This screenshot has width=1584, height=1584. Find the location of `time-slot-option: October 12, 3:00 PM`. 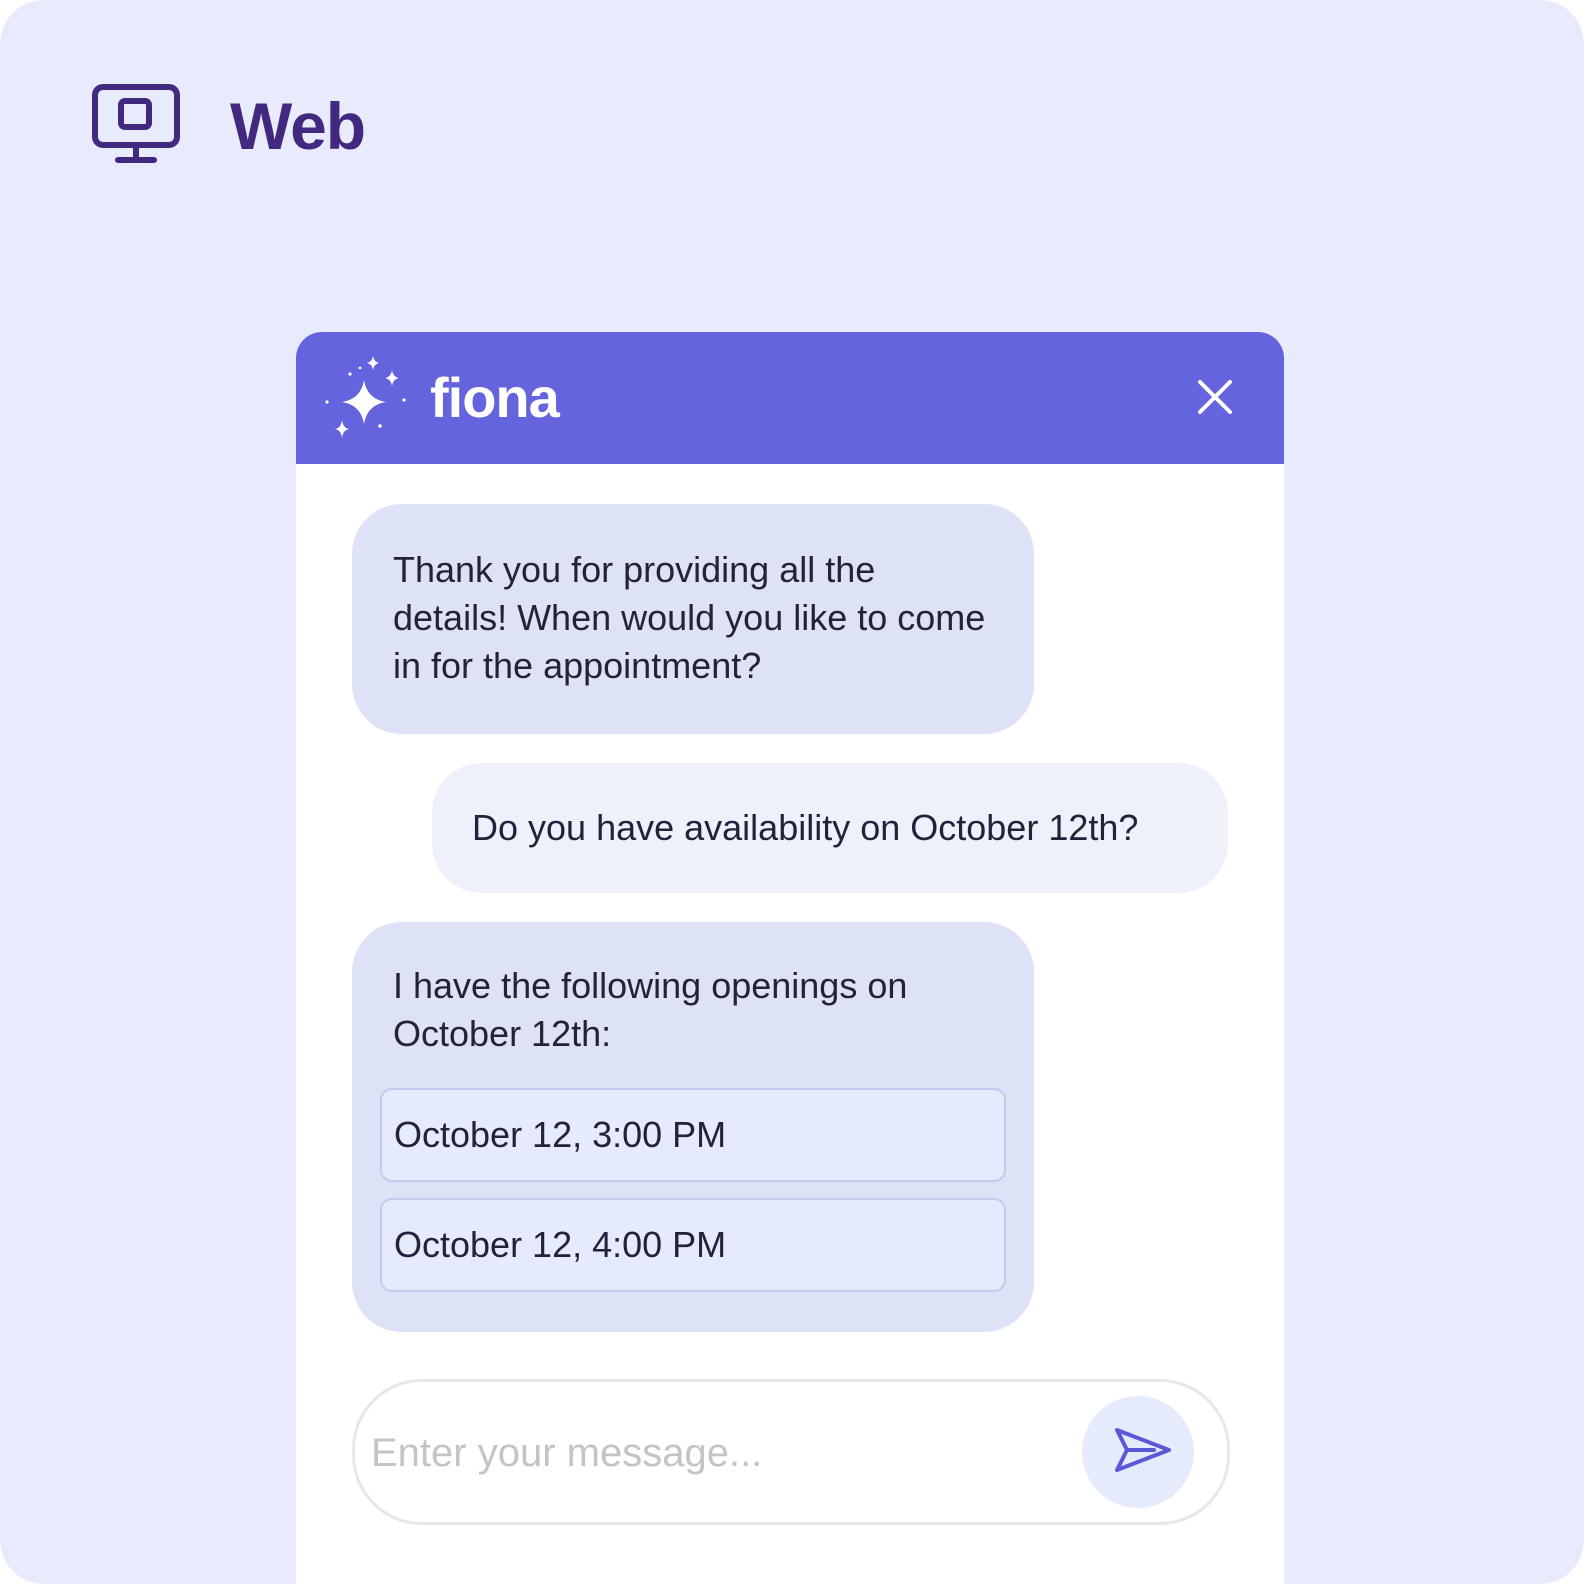

time-slot-option: October 12, 3:00 PM is located at coordinates (693, 1135).